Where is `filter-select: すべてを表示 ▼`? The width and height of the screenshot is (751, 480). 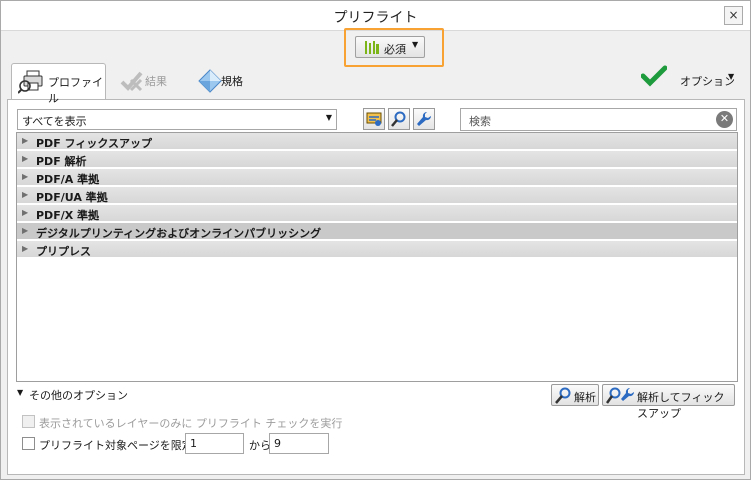
filter-select: すべてを表示 ▼ is located at coordinates (177, 119).